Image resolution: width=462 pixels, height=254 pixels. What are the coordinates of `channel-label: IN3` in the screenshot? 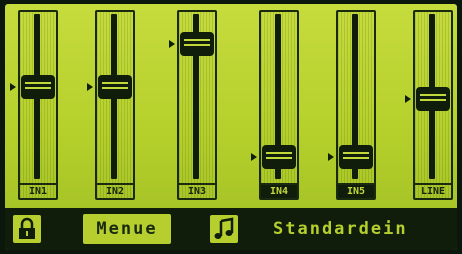 It's located at (197, 190).